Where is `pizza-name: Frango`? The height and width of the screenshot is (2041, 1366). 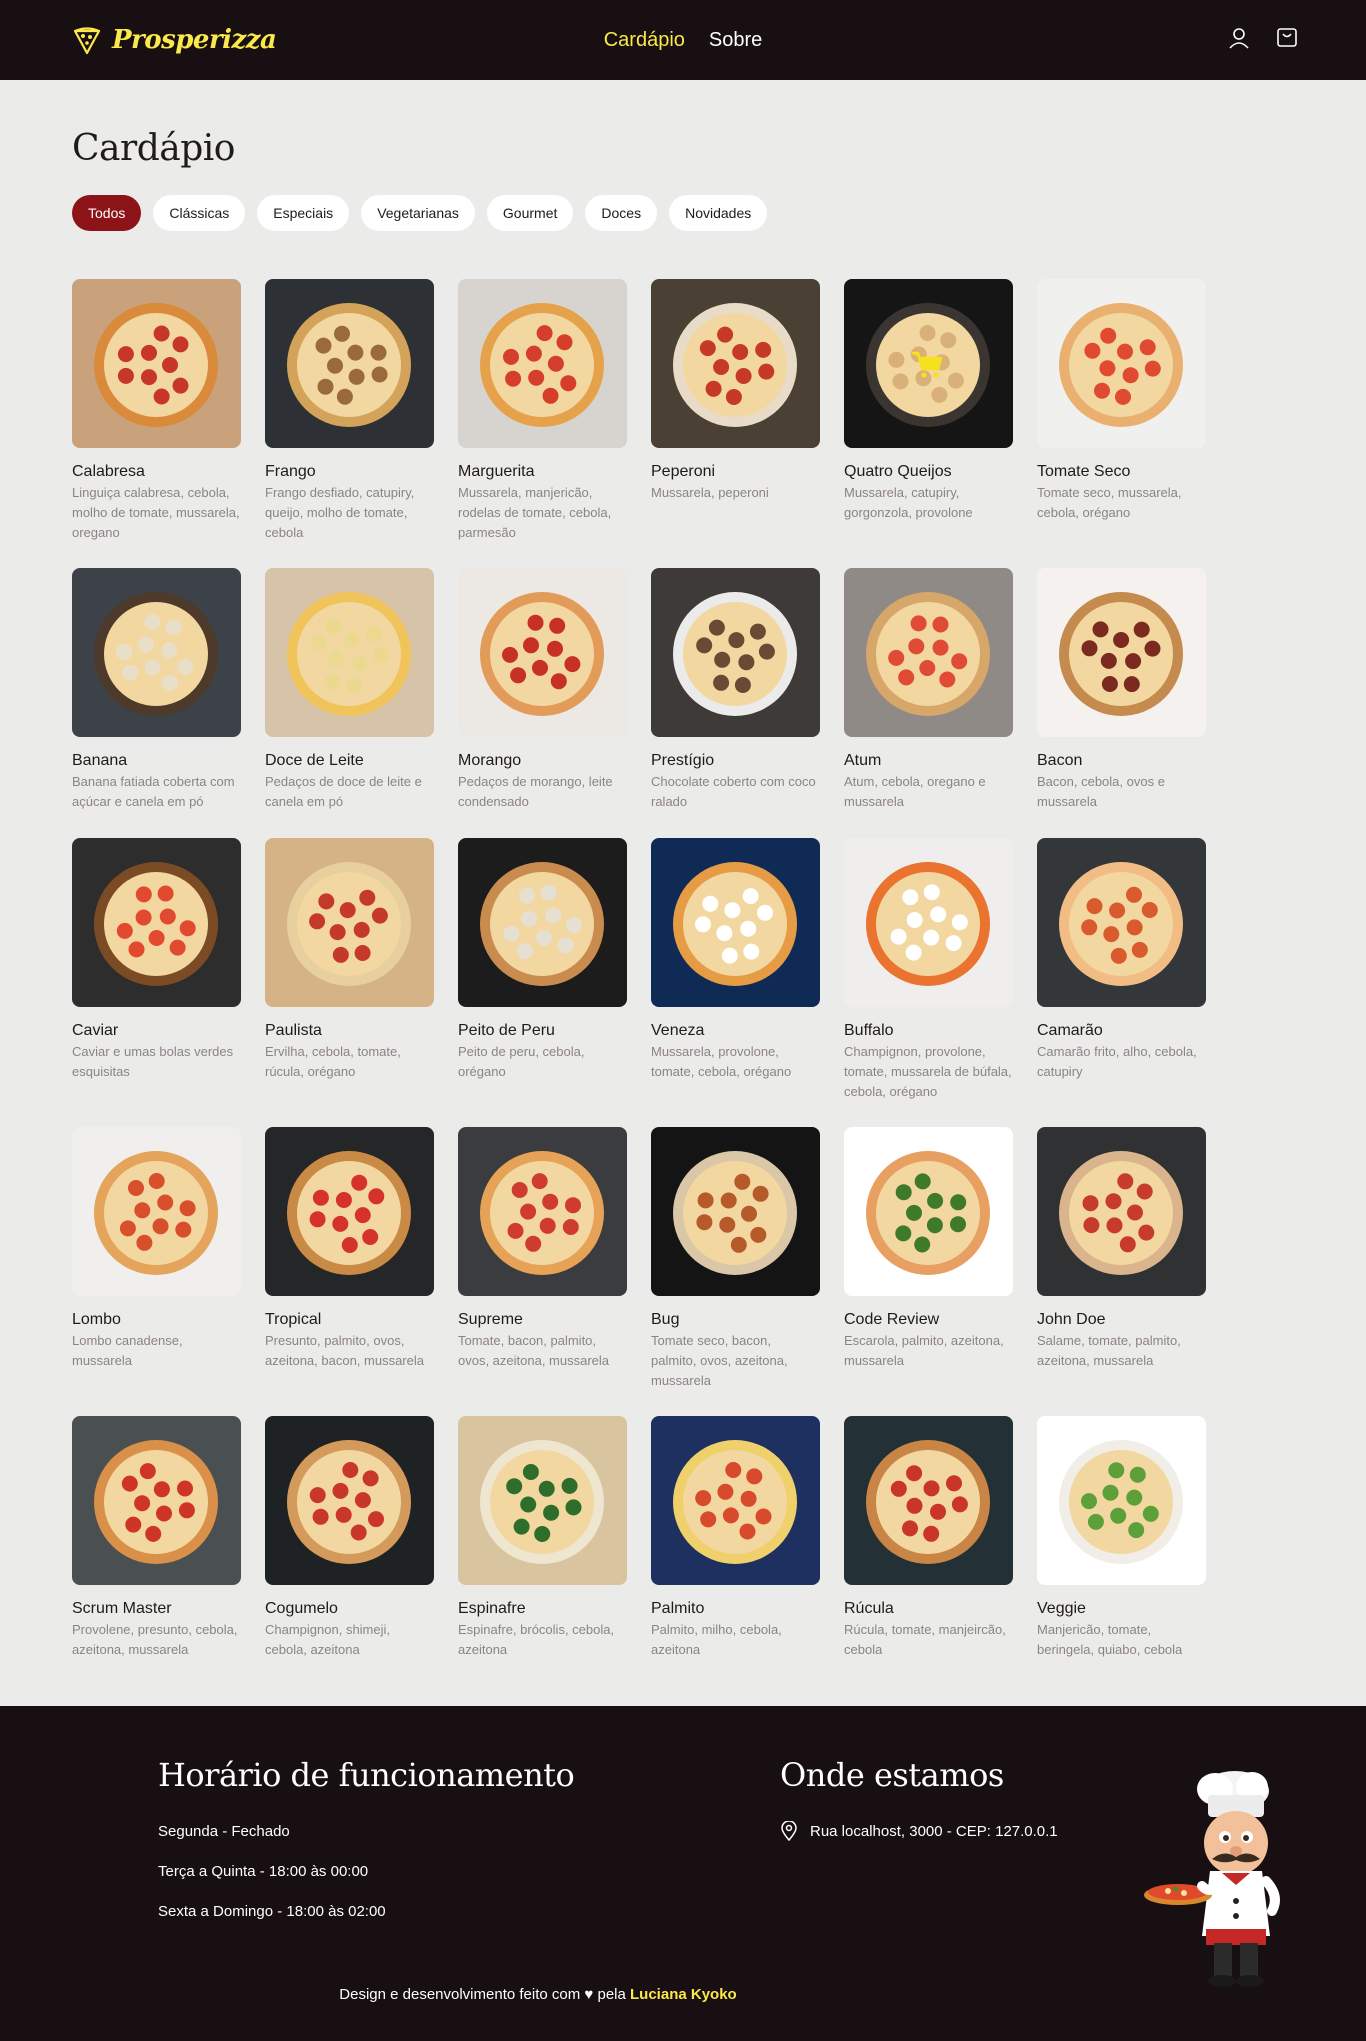
pizza-name: Frango is located at coordinates (290, 471).